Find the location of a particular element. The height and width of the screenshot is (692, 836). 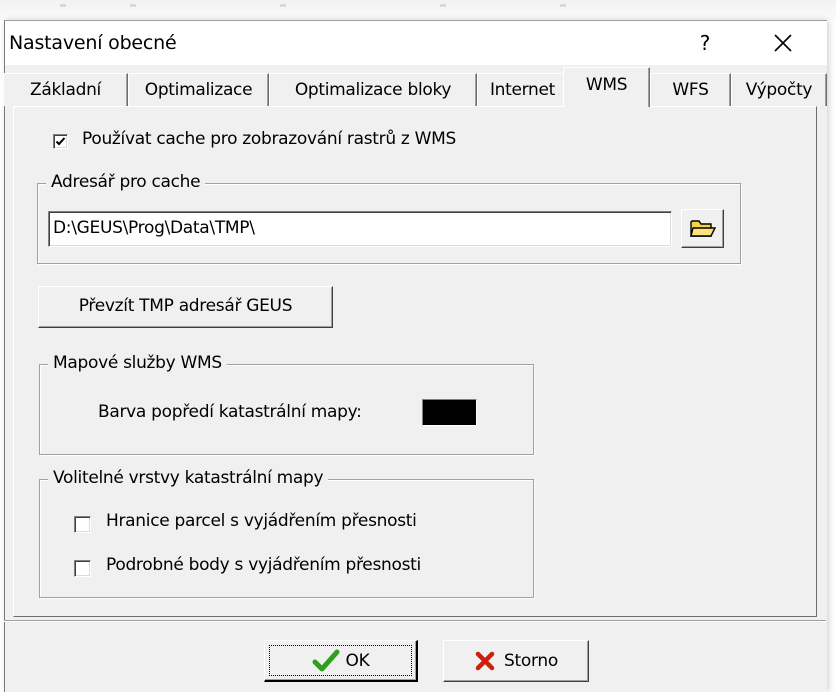

parcel-borders-label: Hranice parcel s vyjádřením přesnosti is located at coordinates (261, 521).